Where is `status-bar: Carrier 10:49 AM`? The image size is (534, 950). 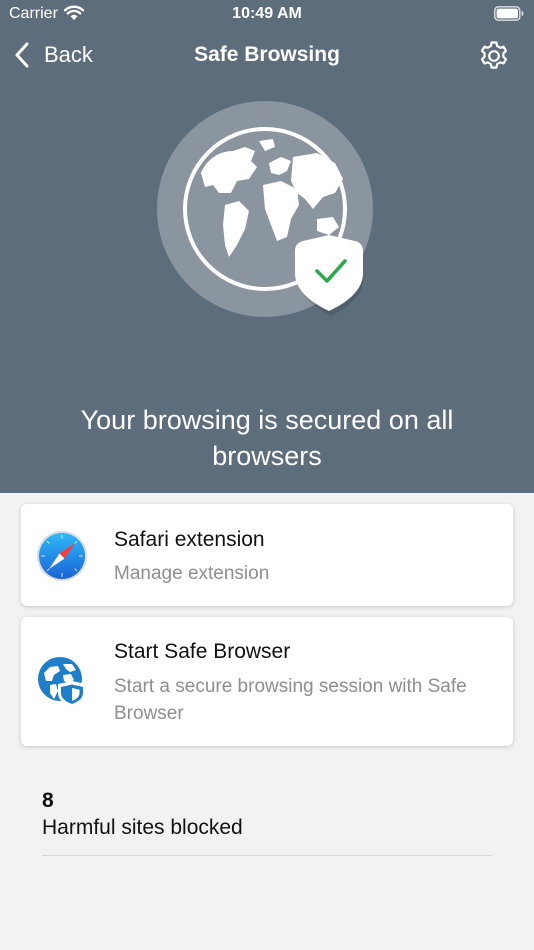 status-bar: Carrier 10:49 AM is located at coordinates (267, 14).